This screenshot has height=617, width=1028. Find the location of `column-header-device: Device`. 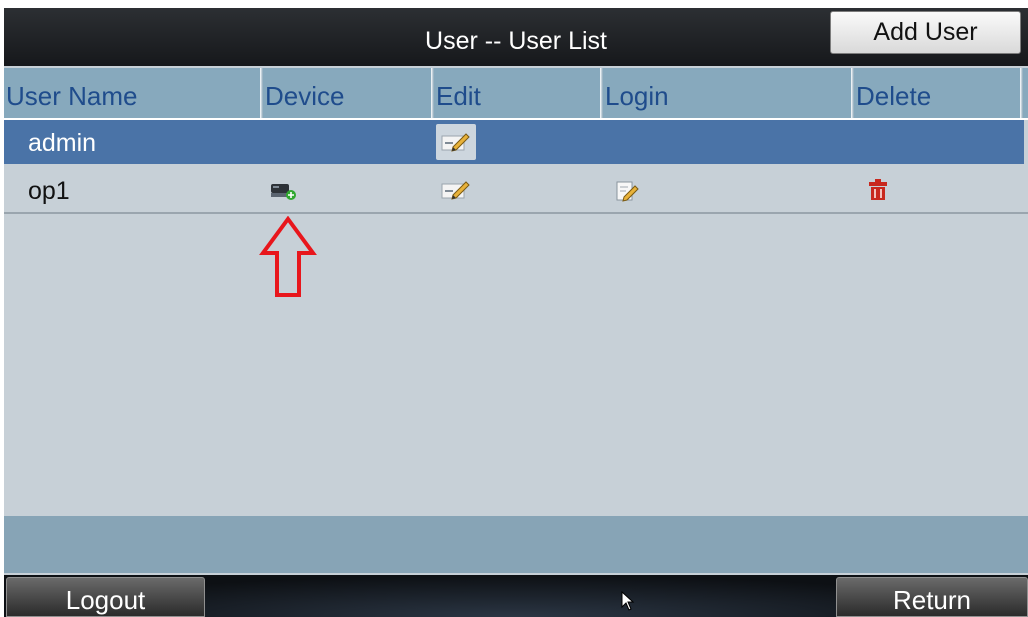

column-header-device: Device is located at coordinates (347, 93).